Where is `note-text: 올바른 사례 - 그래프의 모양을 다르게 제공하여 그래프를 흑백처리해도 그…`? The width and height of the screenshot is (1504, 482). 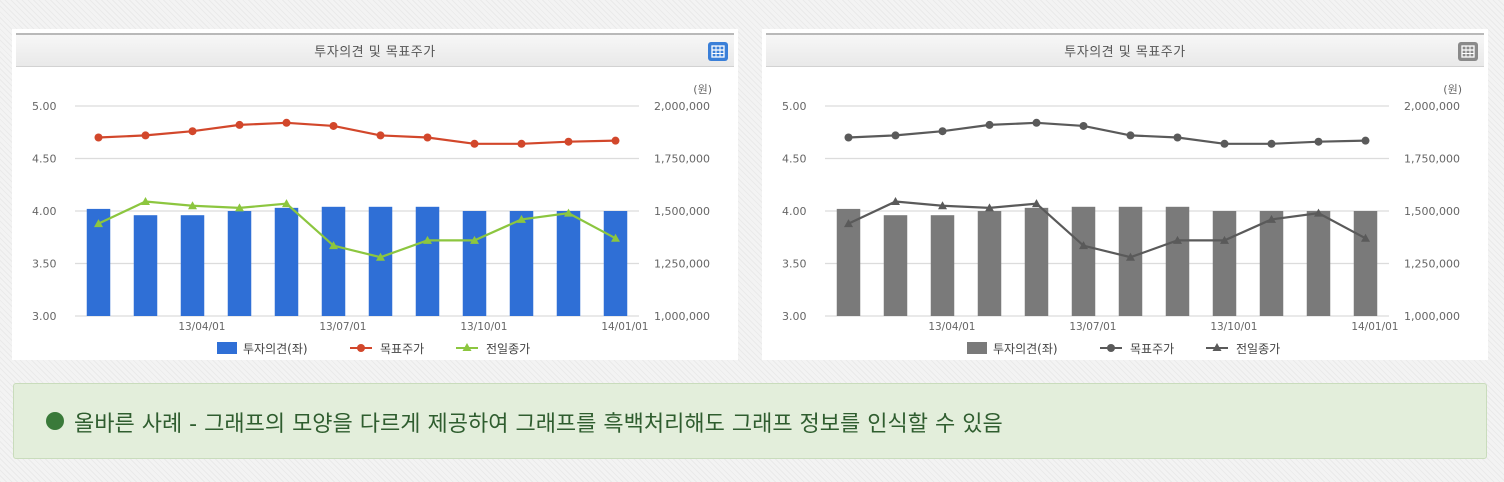 note-text: 올바른 사례 - 그래프의 모양을 다르게 제공하여 그래프를 흑백처리해도 그… is located at coordinates (538, 424).